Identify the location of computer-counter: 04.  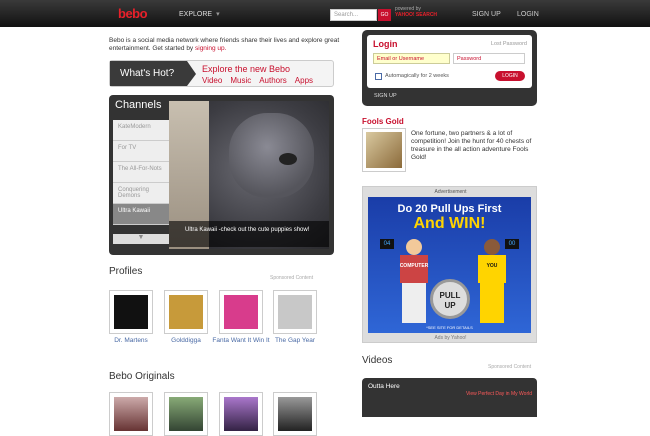
(387, 244).